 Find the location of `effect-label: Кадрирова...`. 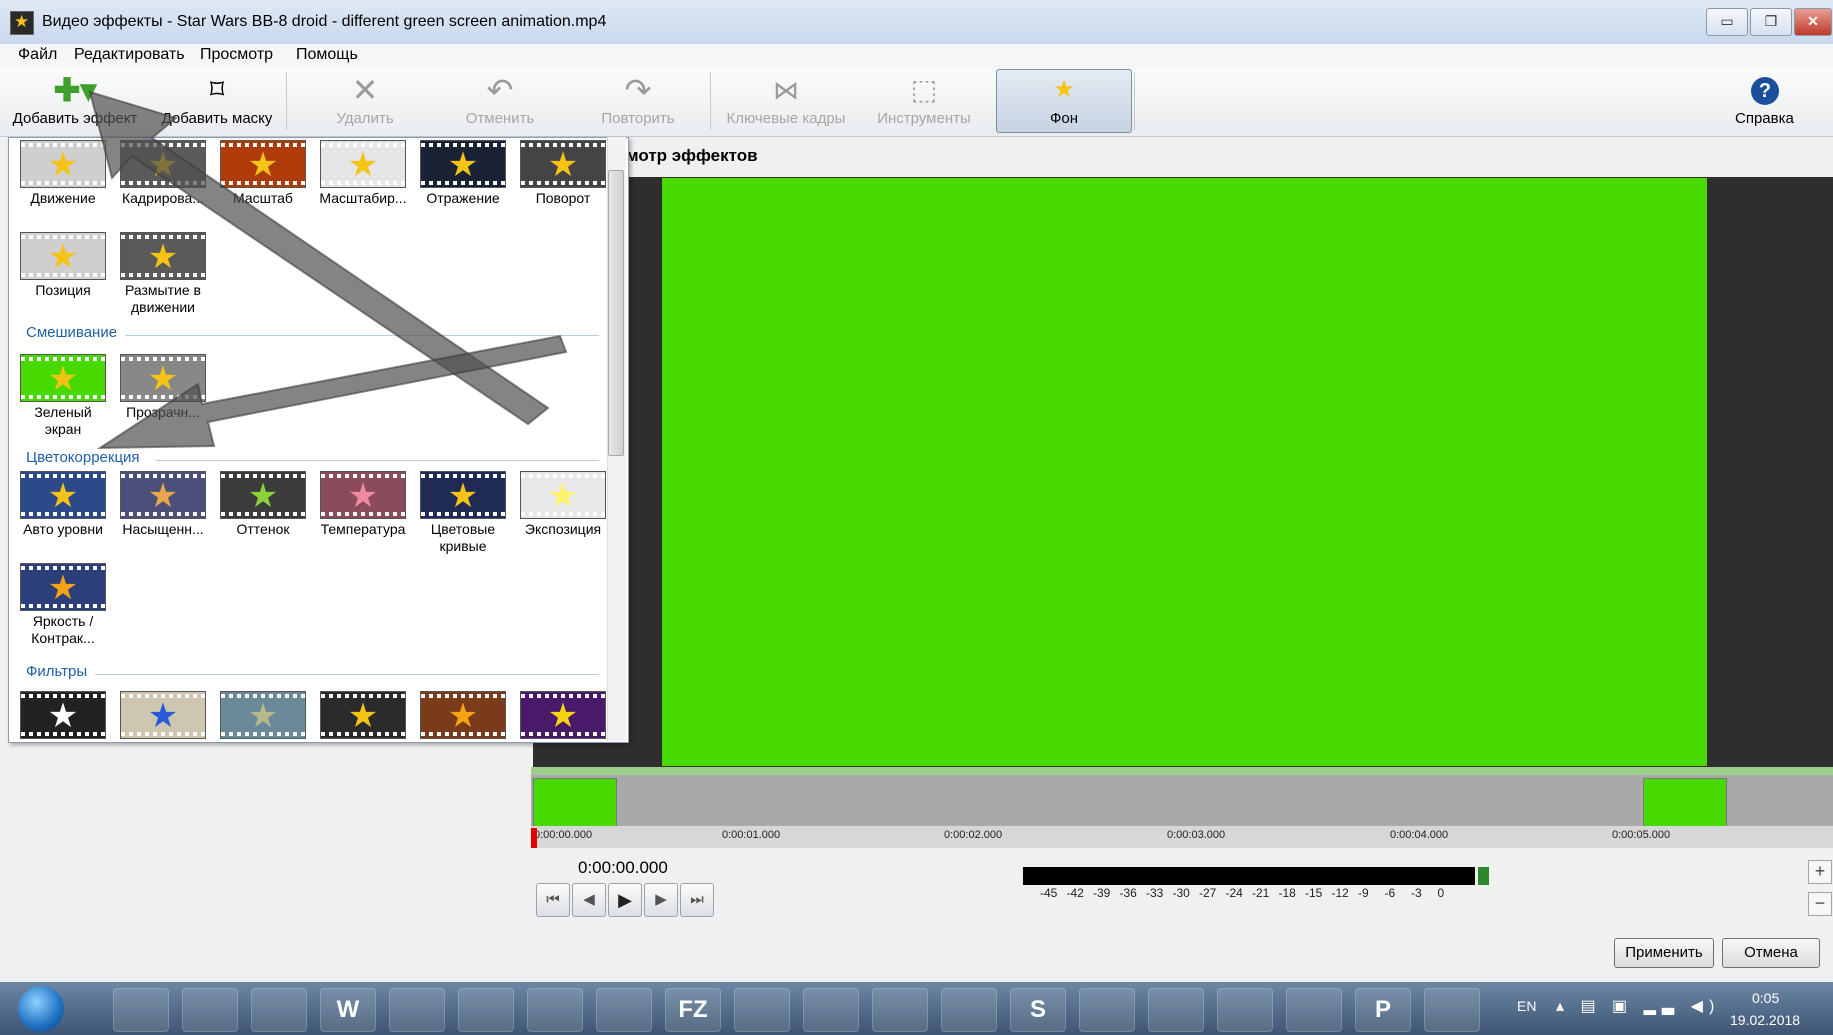

effect-label: Кадрирова... is located at coordinates (163, 198).